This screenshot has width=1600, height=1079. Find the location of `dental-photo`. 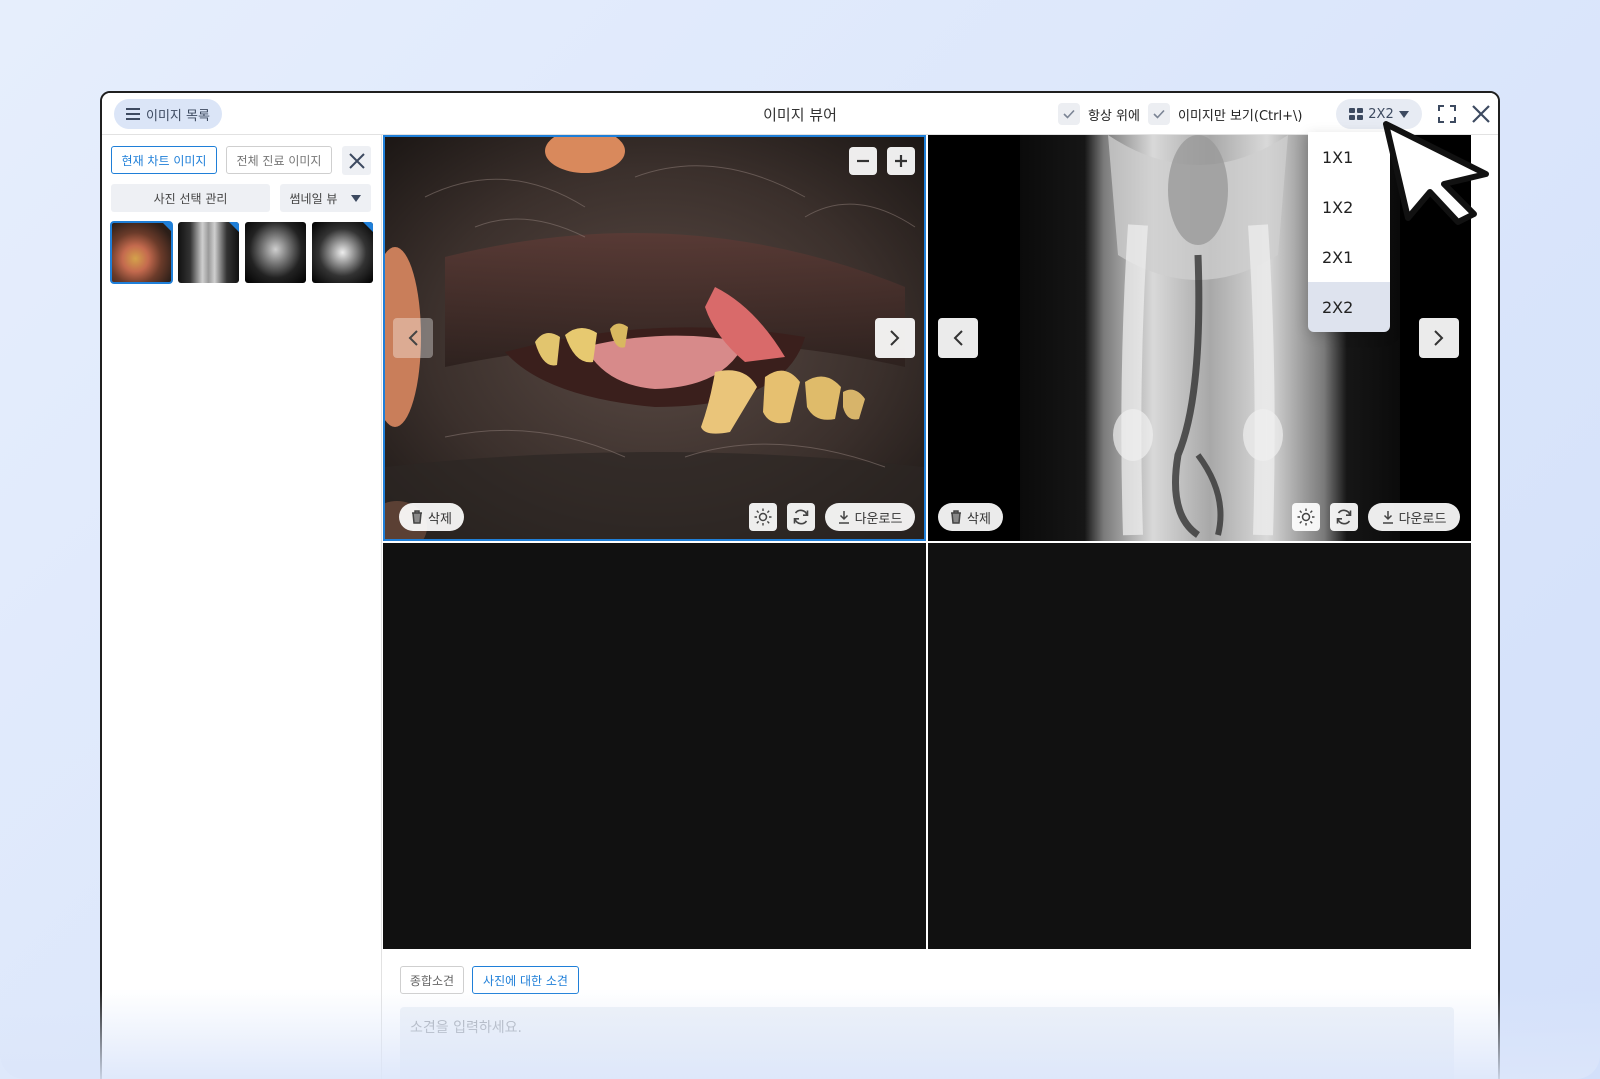

dental-photo is located at coordinates (654, 338).